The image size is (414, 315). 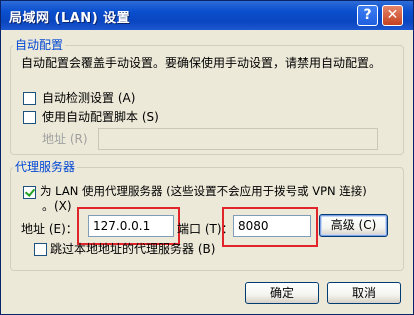 I want to click on use-proxy-label-line2: 。(X), so click(x=57, y=206).